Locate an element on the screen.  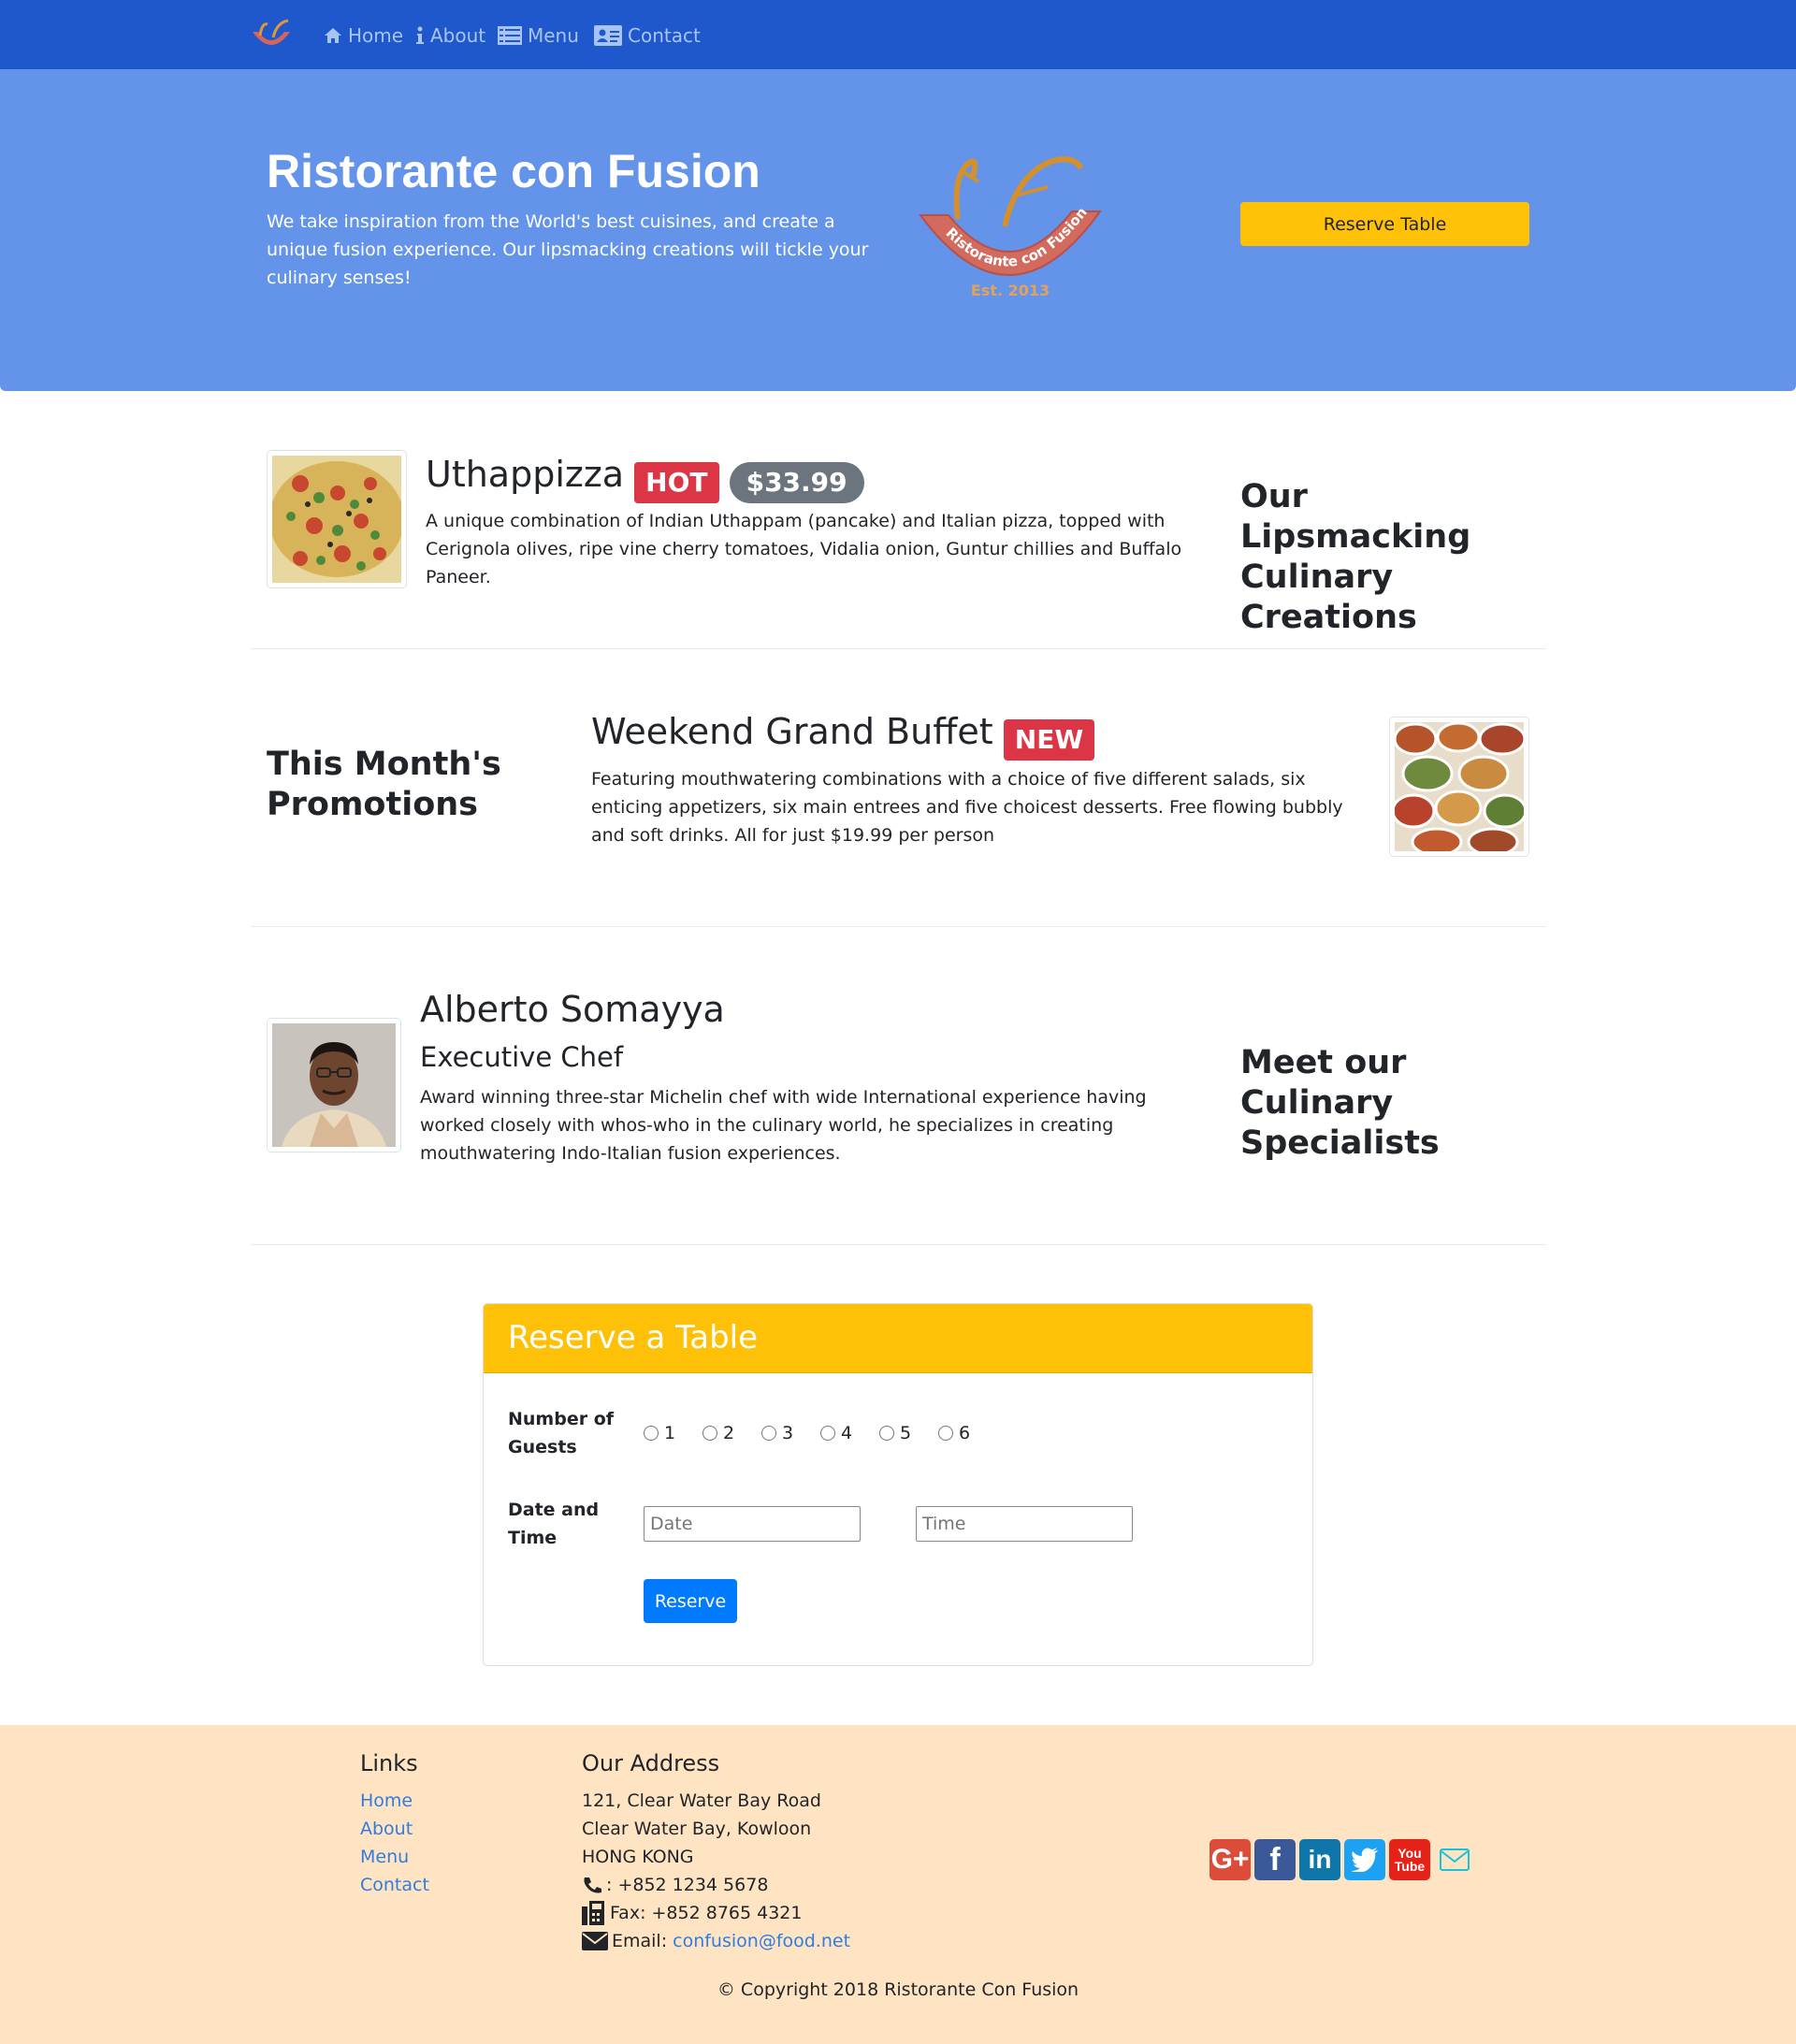
footer-address-title: Our Address is located at coordinates (651, 1763).